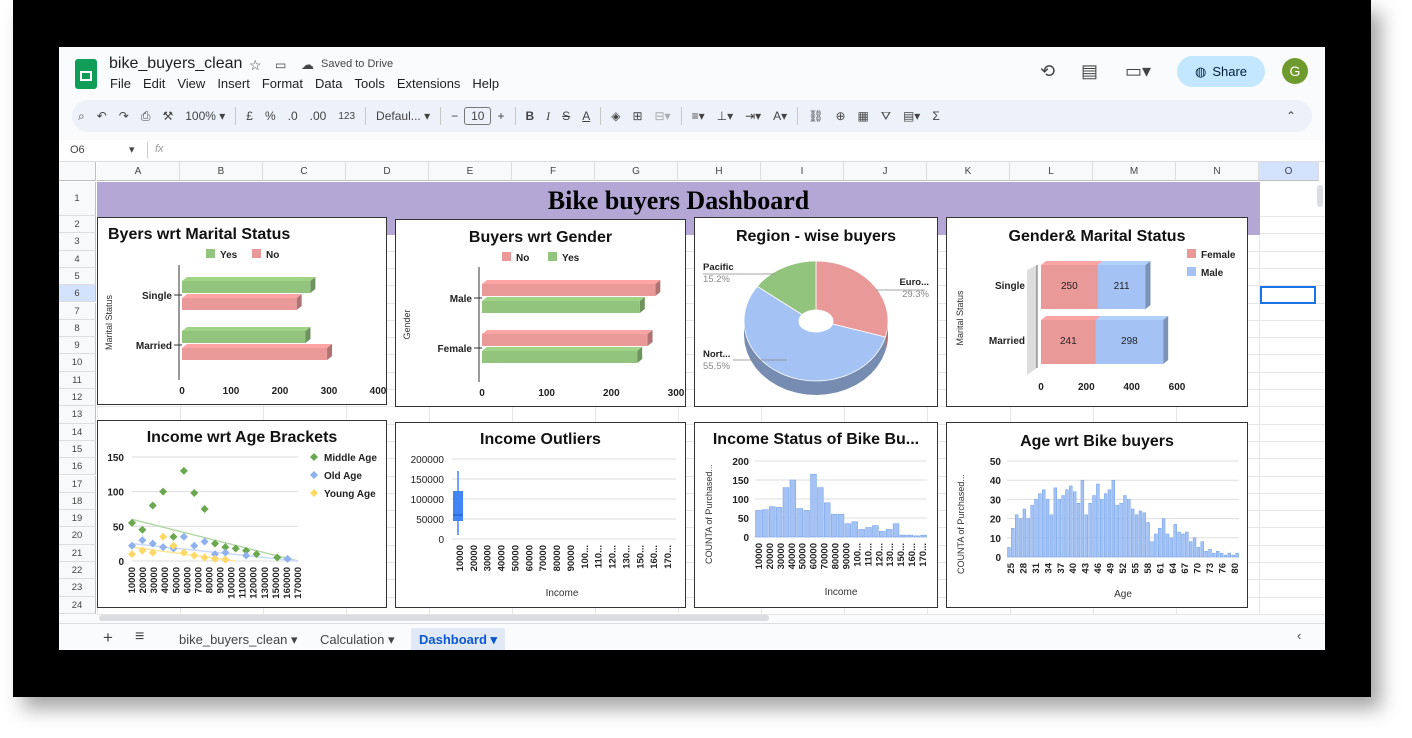 The image size is (1412, 738). What do you see at coordinates (77, 225) in the screenshot?
I see `row-header-2: 2` at bounding box center [77, 225].